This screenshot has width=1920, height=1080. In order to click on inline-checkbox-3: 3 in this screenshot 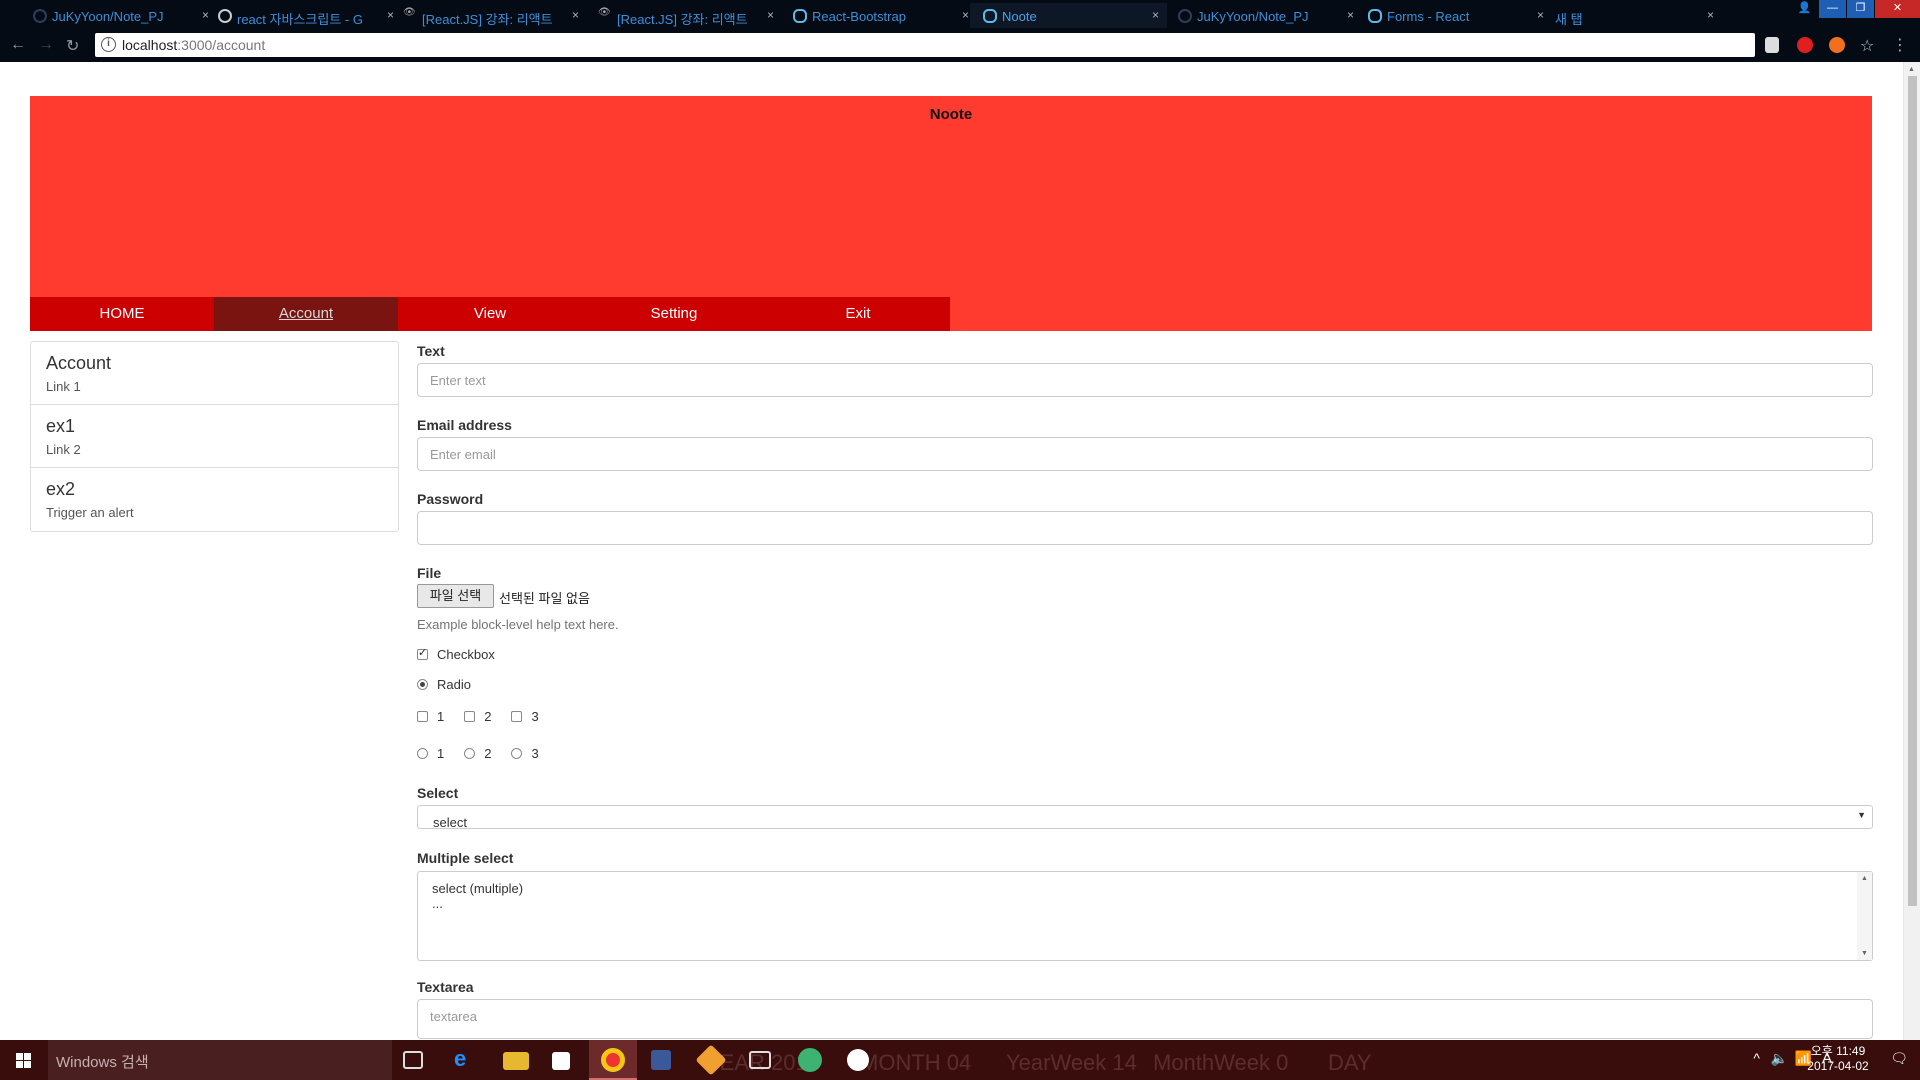, I will do `click(525, 716)`.